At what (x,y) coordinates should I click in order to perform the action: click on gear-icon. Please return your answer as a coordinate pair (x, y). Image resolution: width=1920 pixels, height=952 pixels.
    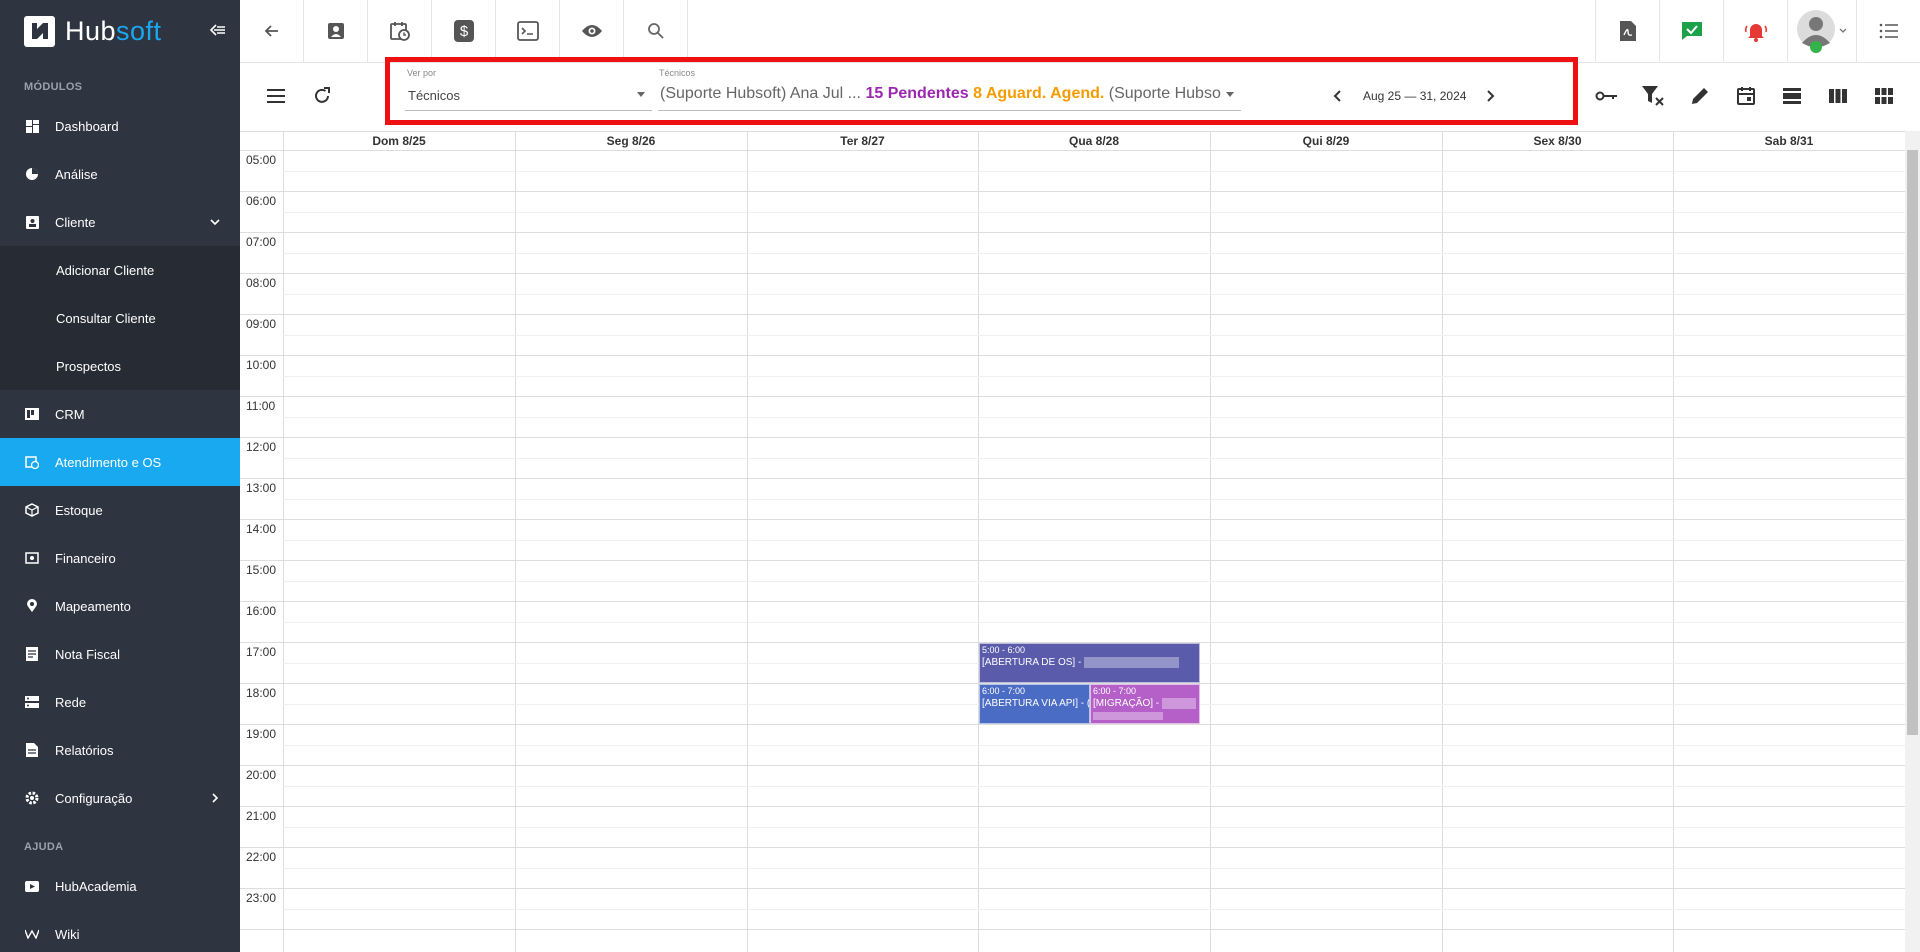
    Looking at the image, I should click on (32, 798).